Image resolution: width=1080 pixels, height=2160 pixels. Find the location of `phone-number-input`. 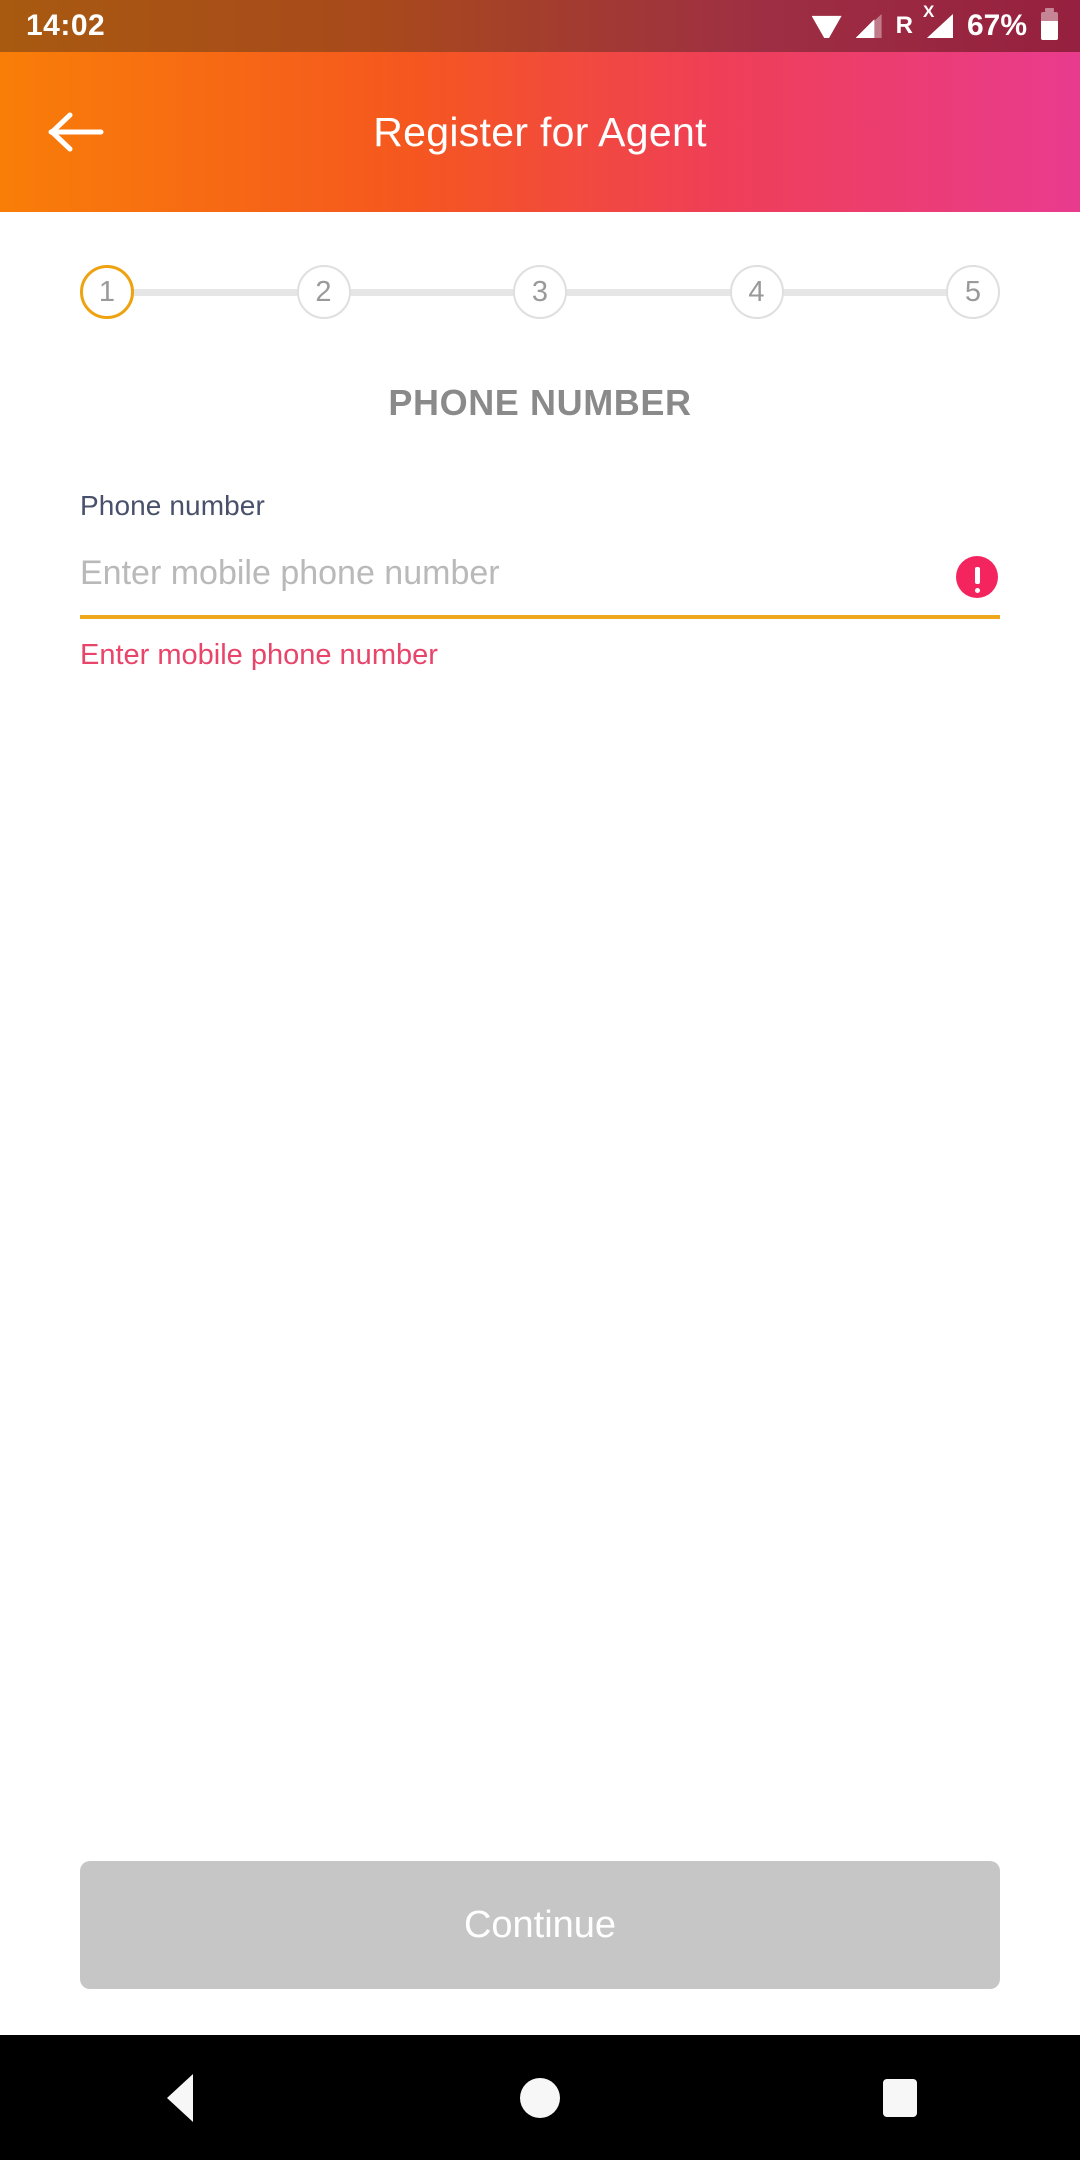

phone-number-input is located at coordinates (540, 579).